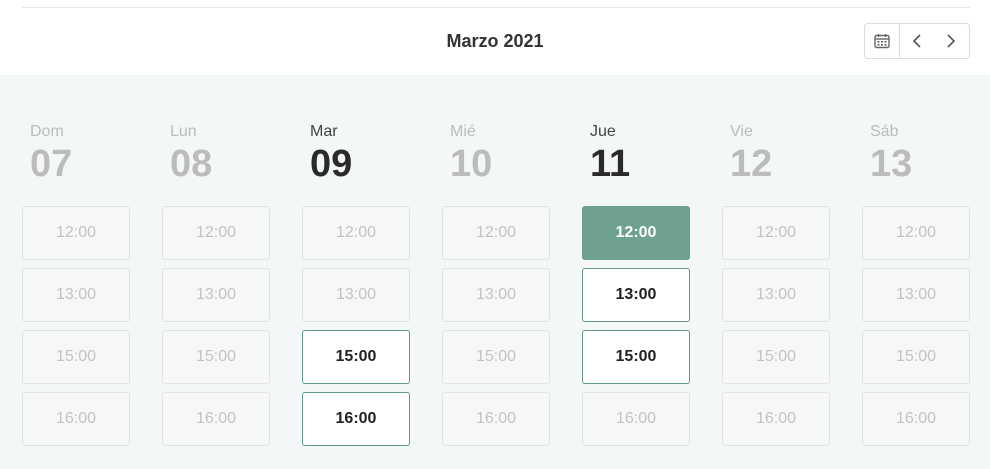 This screenshot has width=990, height=469. Describe the element at coordinates (751, 164) in the screenshot. I see `day-number: 12` at that location.